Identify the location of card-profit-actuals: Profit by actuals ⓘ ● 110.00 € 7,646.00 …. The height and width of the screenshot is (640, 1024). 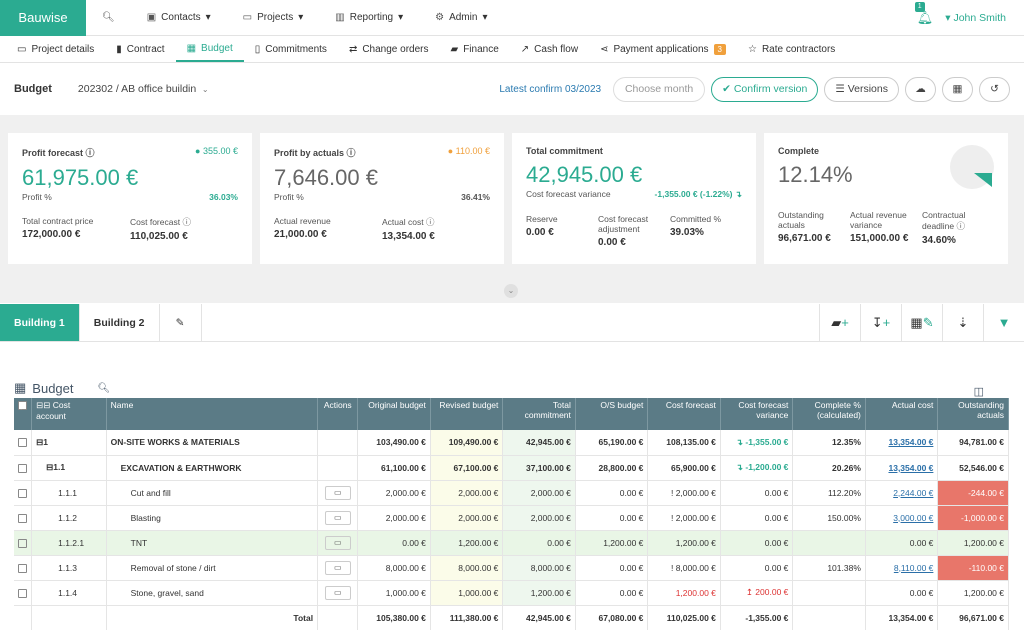
(382, 198).